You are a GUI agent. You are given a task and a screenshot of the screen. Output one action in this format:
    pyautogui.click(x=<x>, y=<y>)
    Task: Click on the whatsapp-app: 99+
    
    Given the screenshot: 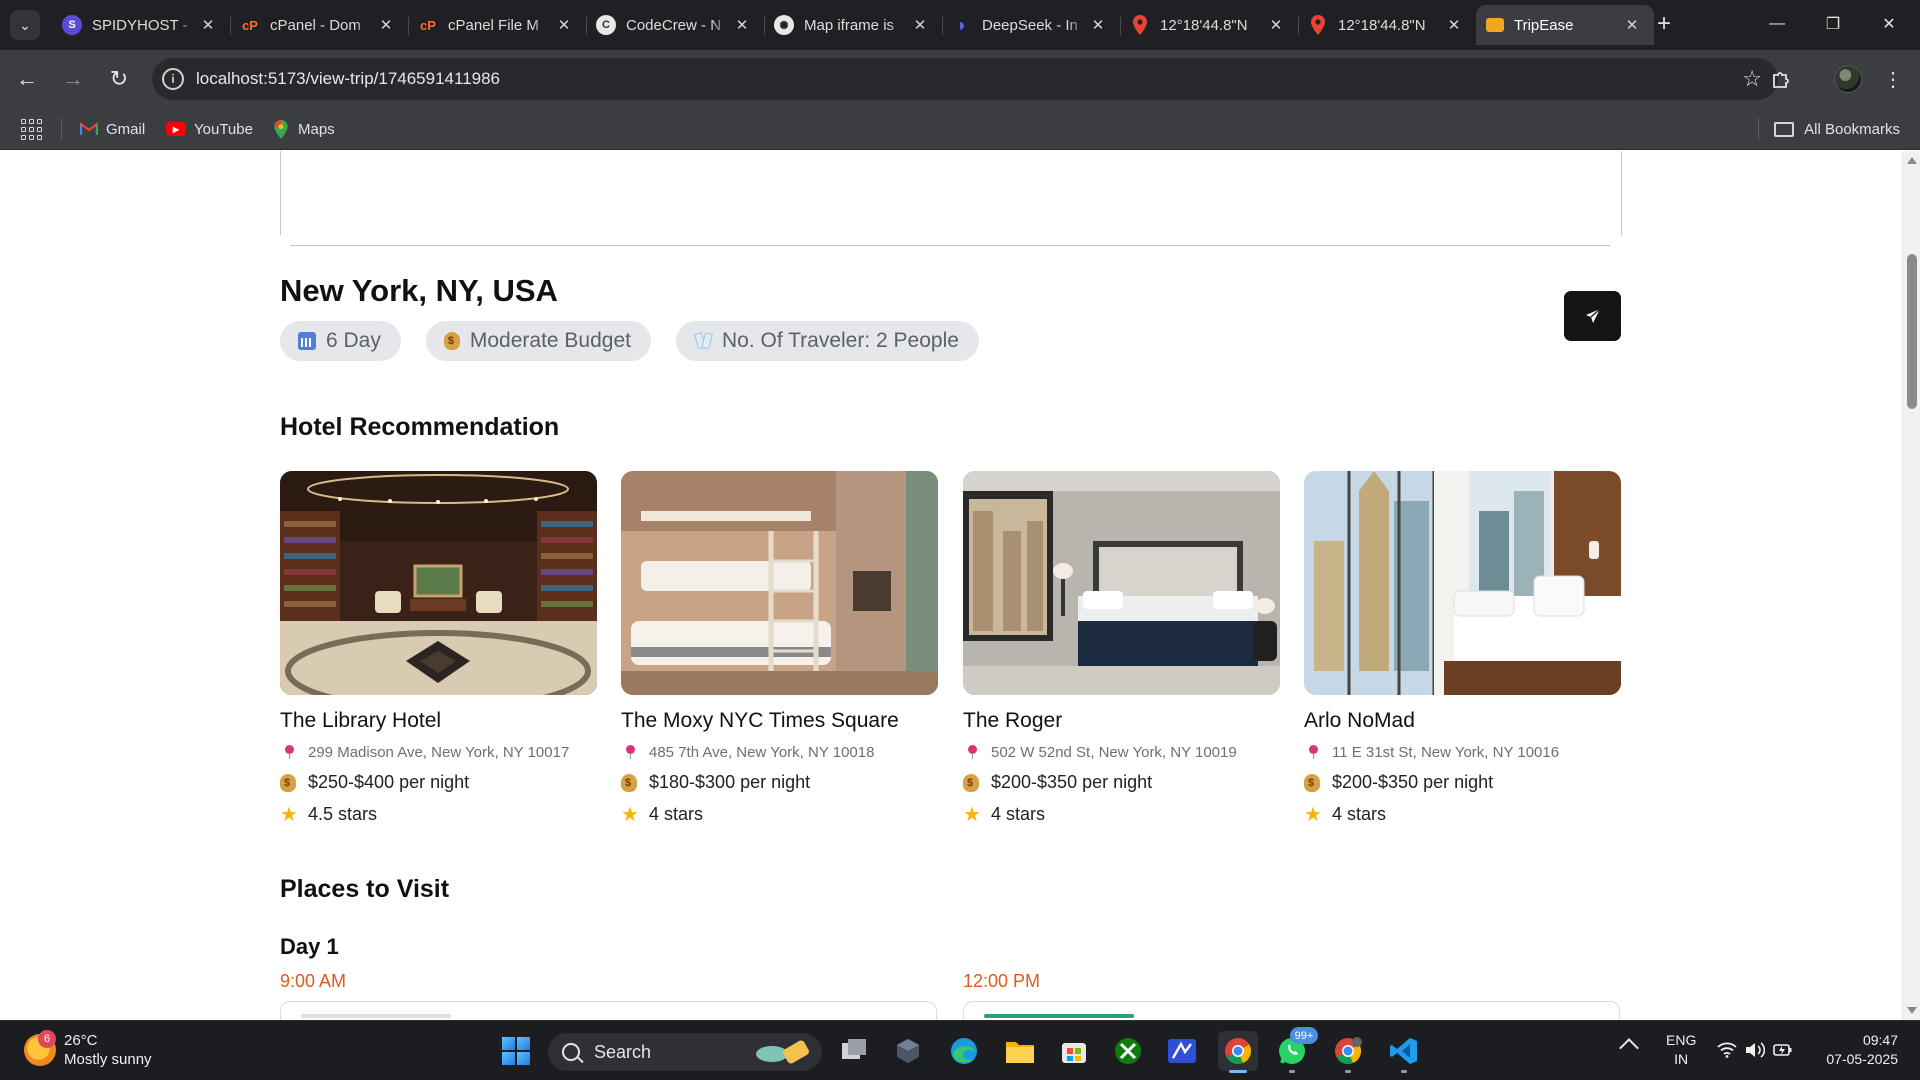 What is the action you would take?
    pyautogui.click(x=1295, y=1050)
    